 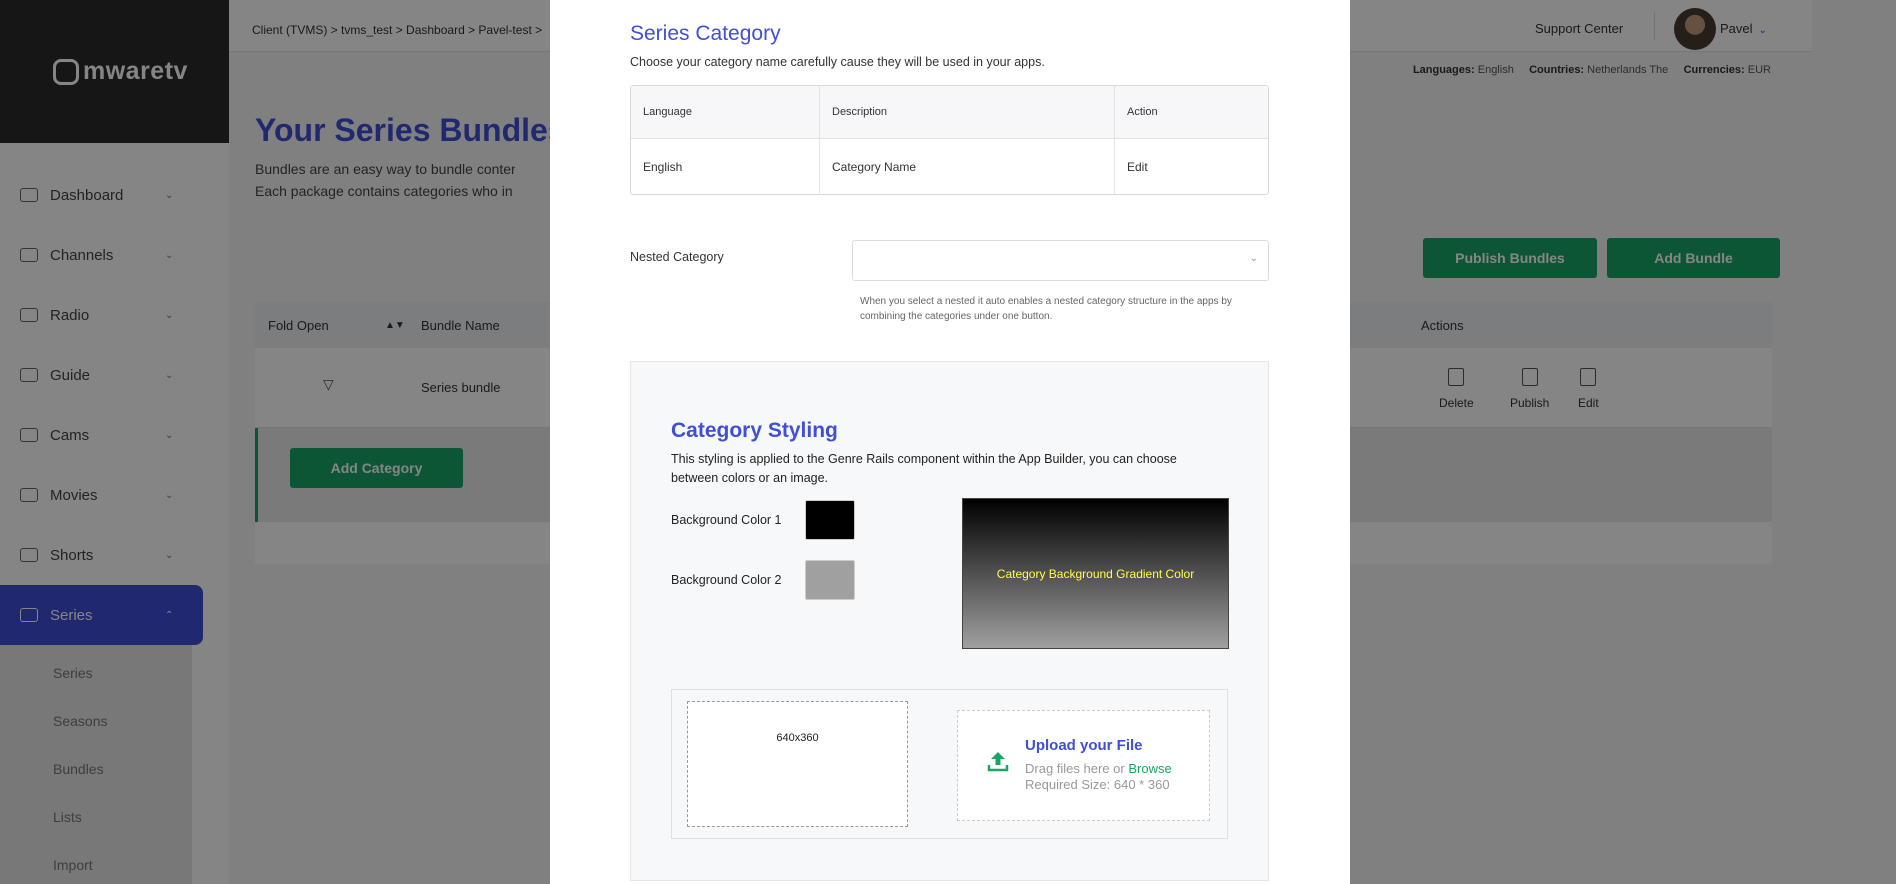 I want to click on nested-category-label: Nested Category, so click(x=677, y=257).